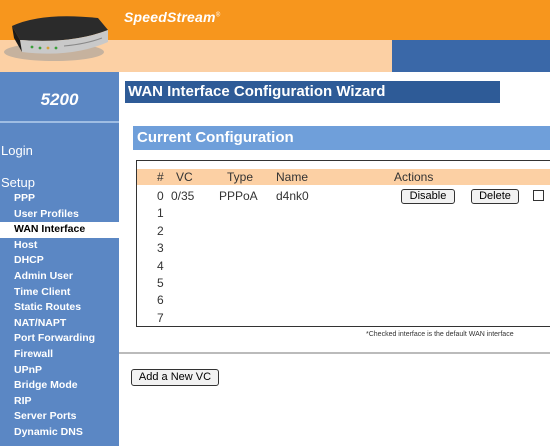 The height and width of the screenshot is (446, 550). What do you see at coordinates (160, 213) in the screenshot?
I see `row-num-1: 1` at bounding box center [160, 213].